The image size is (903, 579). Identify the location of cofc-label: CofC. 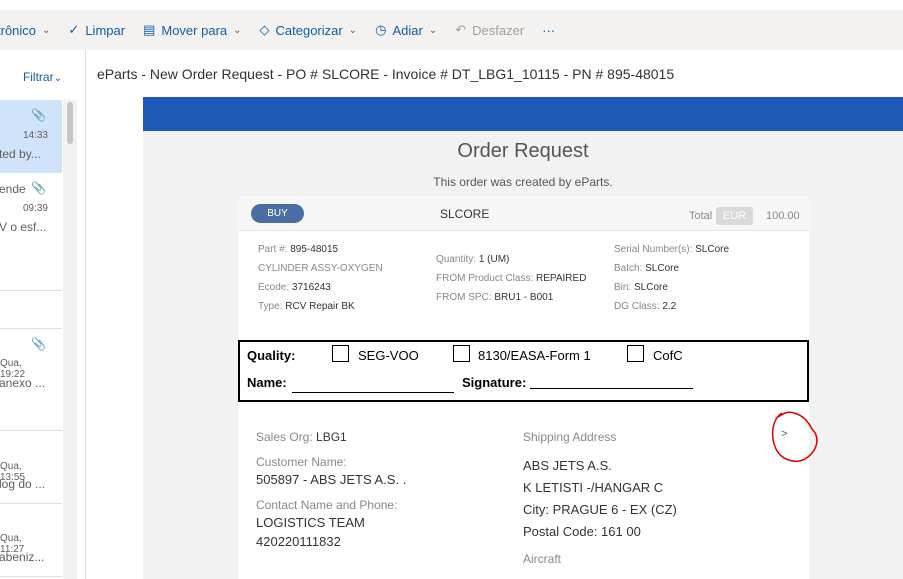
(668, 355).